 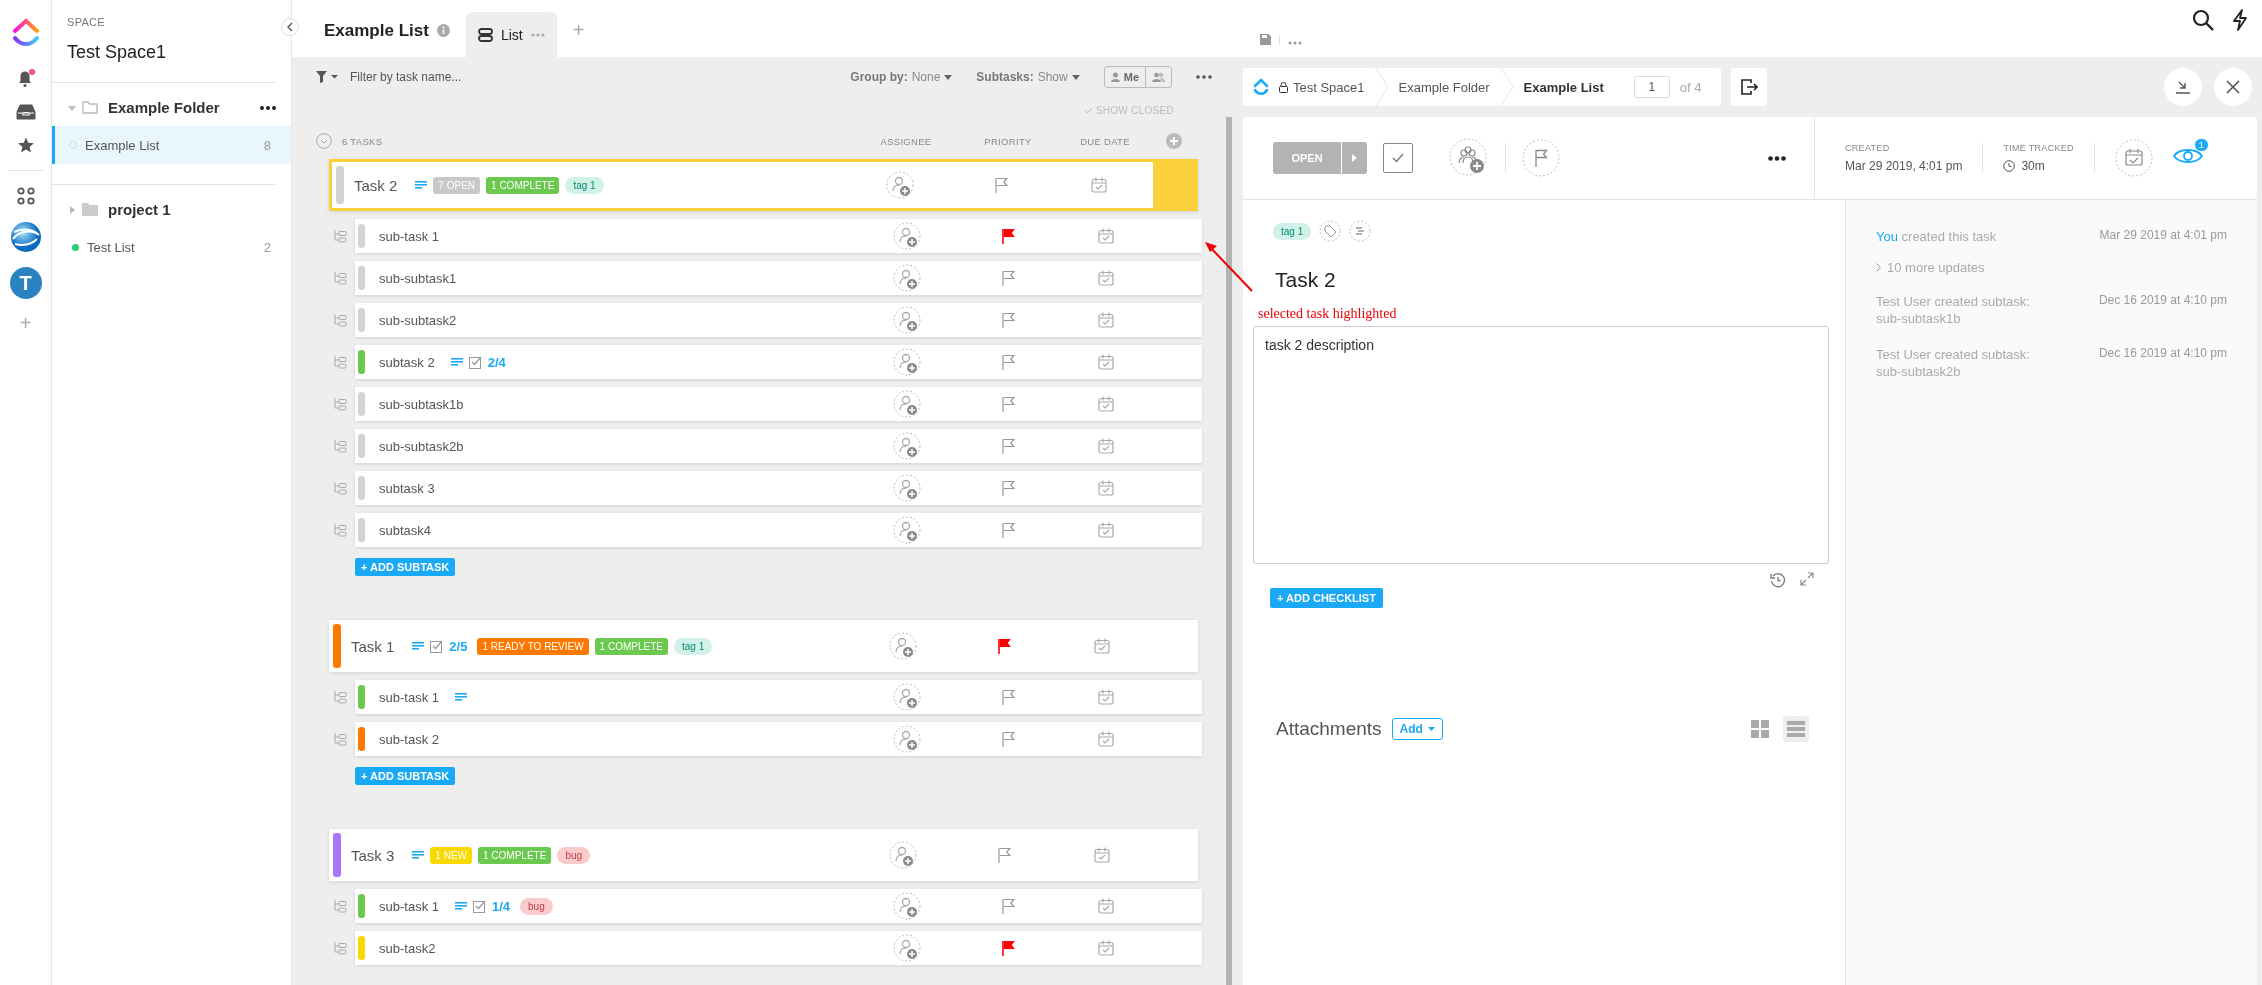 What do you see at coordinates (778, 488) in the screenshot?
I see `subtask-row: subtask 3` at bounding box center [778, 488].